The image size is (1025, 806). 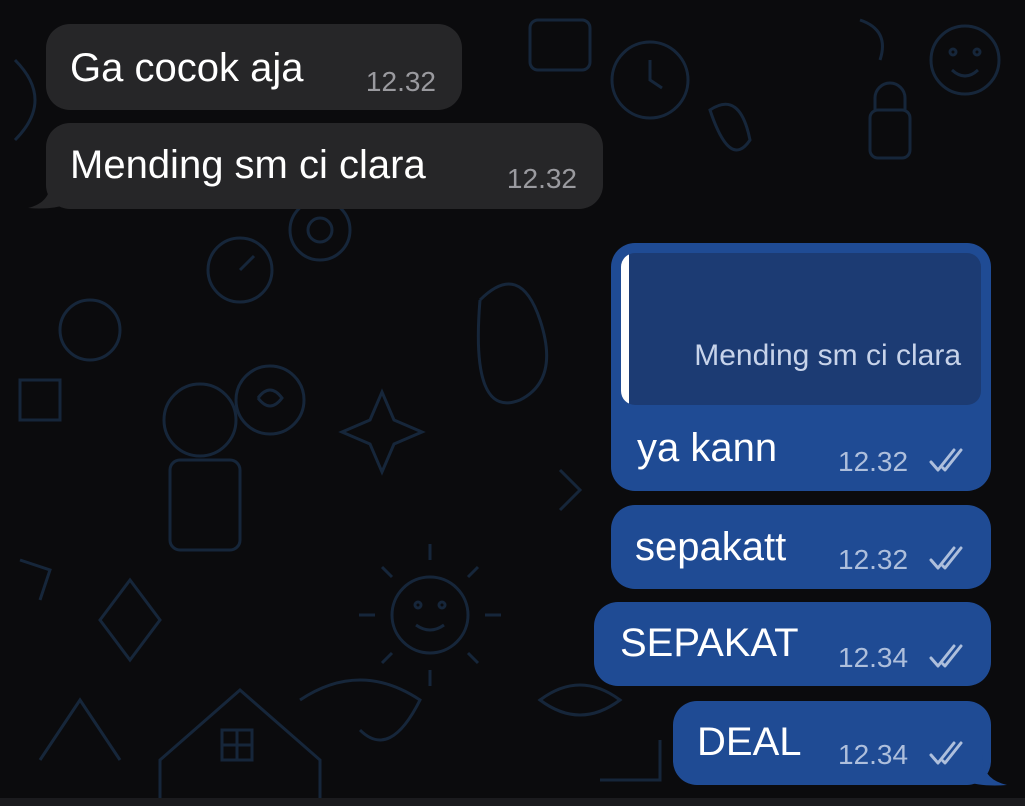 What do you see at coordinates (709, 643) in the screenshot?
I see `message-text: SEPAKAT` at bounding box center [709, 643].